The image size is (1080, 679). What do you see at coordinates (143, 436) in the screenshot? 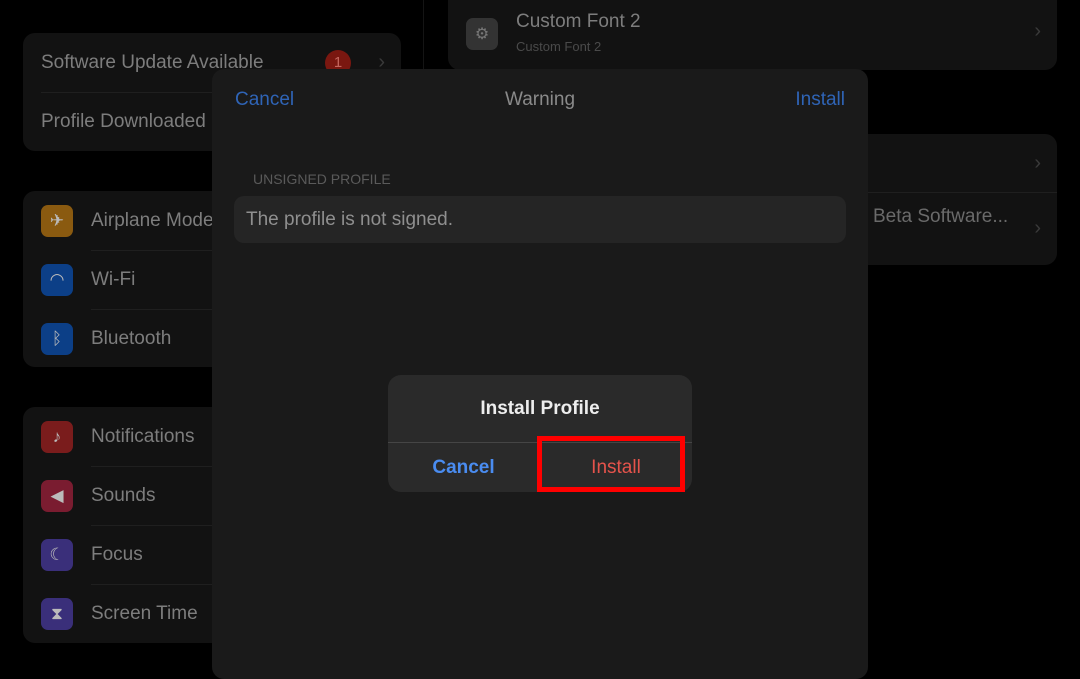
I see `sidebar-item-label: Notifications` at bounding box center [143, 436].